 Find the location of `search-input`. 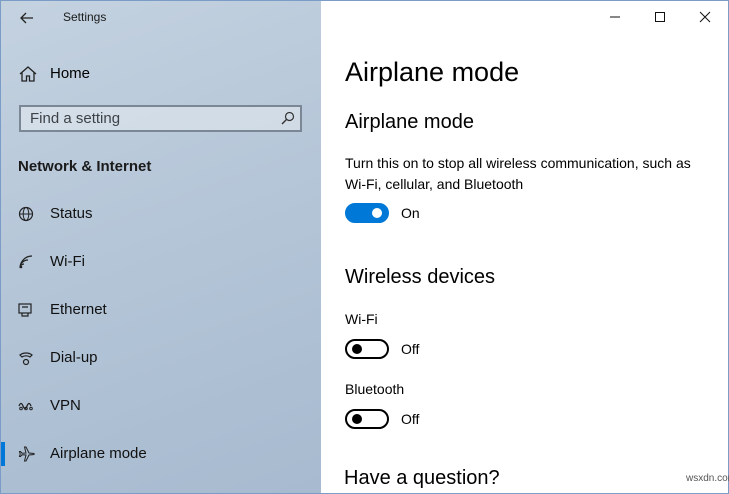

search-input is located at coordinates (150, 118).